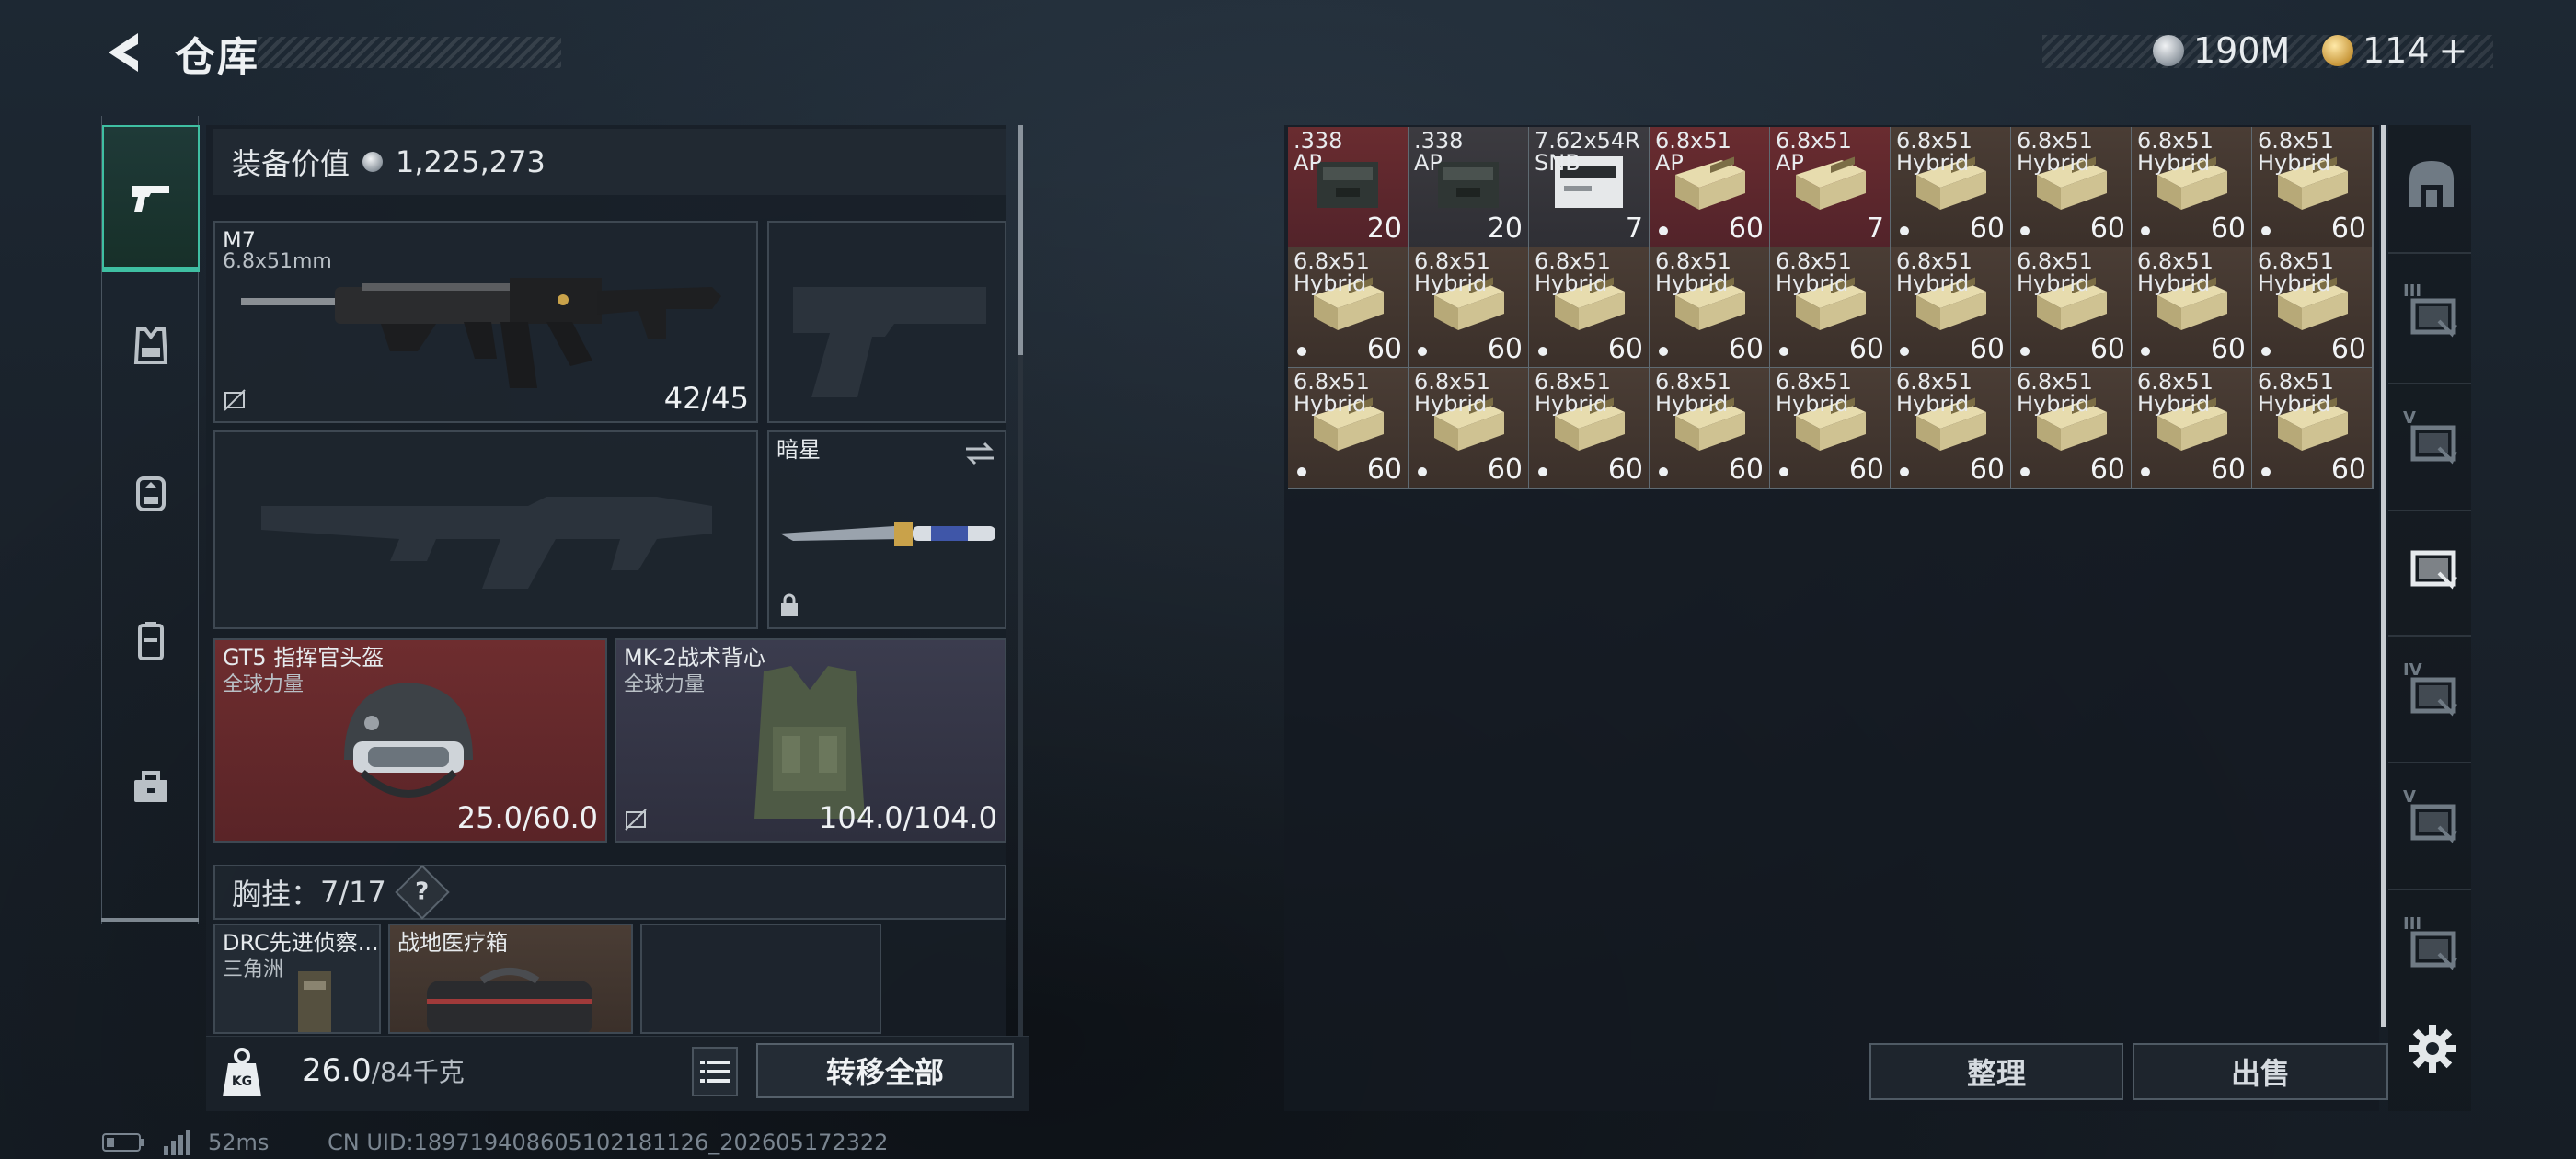 The image size is (2576, 1159). I want to click on coins-value: 190M, so click(2242, 50).